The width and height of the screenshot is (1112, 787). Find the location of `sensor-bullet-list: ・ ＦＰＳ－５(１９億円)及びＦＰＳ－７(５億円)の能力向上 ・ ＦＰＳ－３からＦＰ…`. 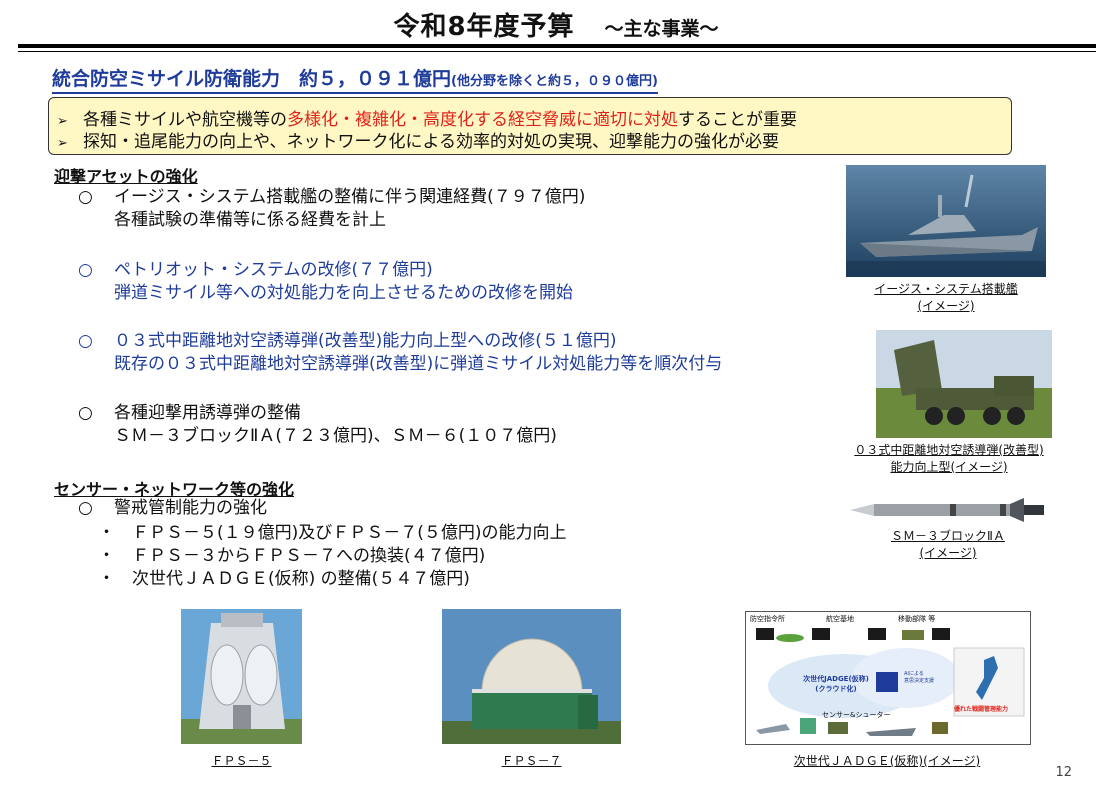

sensor-bullet-list: ・ ＦＰＳ－５(１９億円)及びＦＰＳ－７(５億円)の能力向上 ・ ＦＰＳ－３からＦＰ… is located at coordinates (332, 556).